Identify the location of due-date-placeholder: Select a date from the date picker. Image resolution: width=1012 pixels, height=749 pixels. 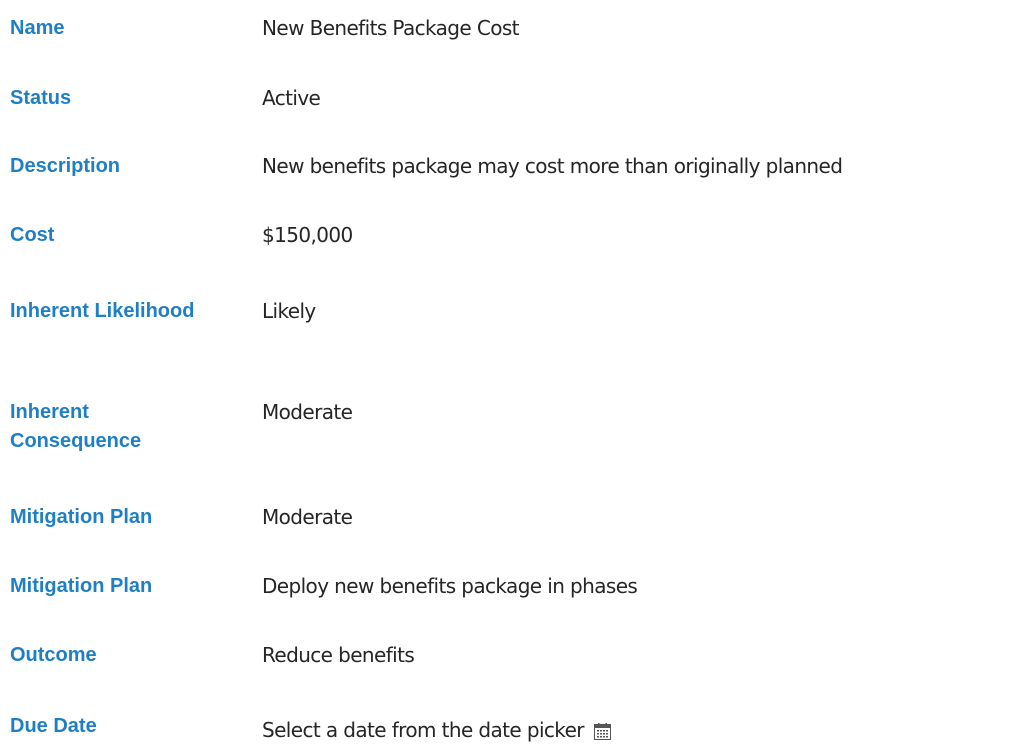
(423, 730).